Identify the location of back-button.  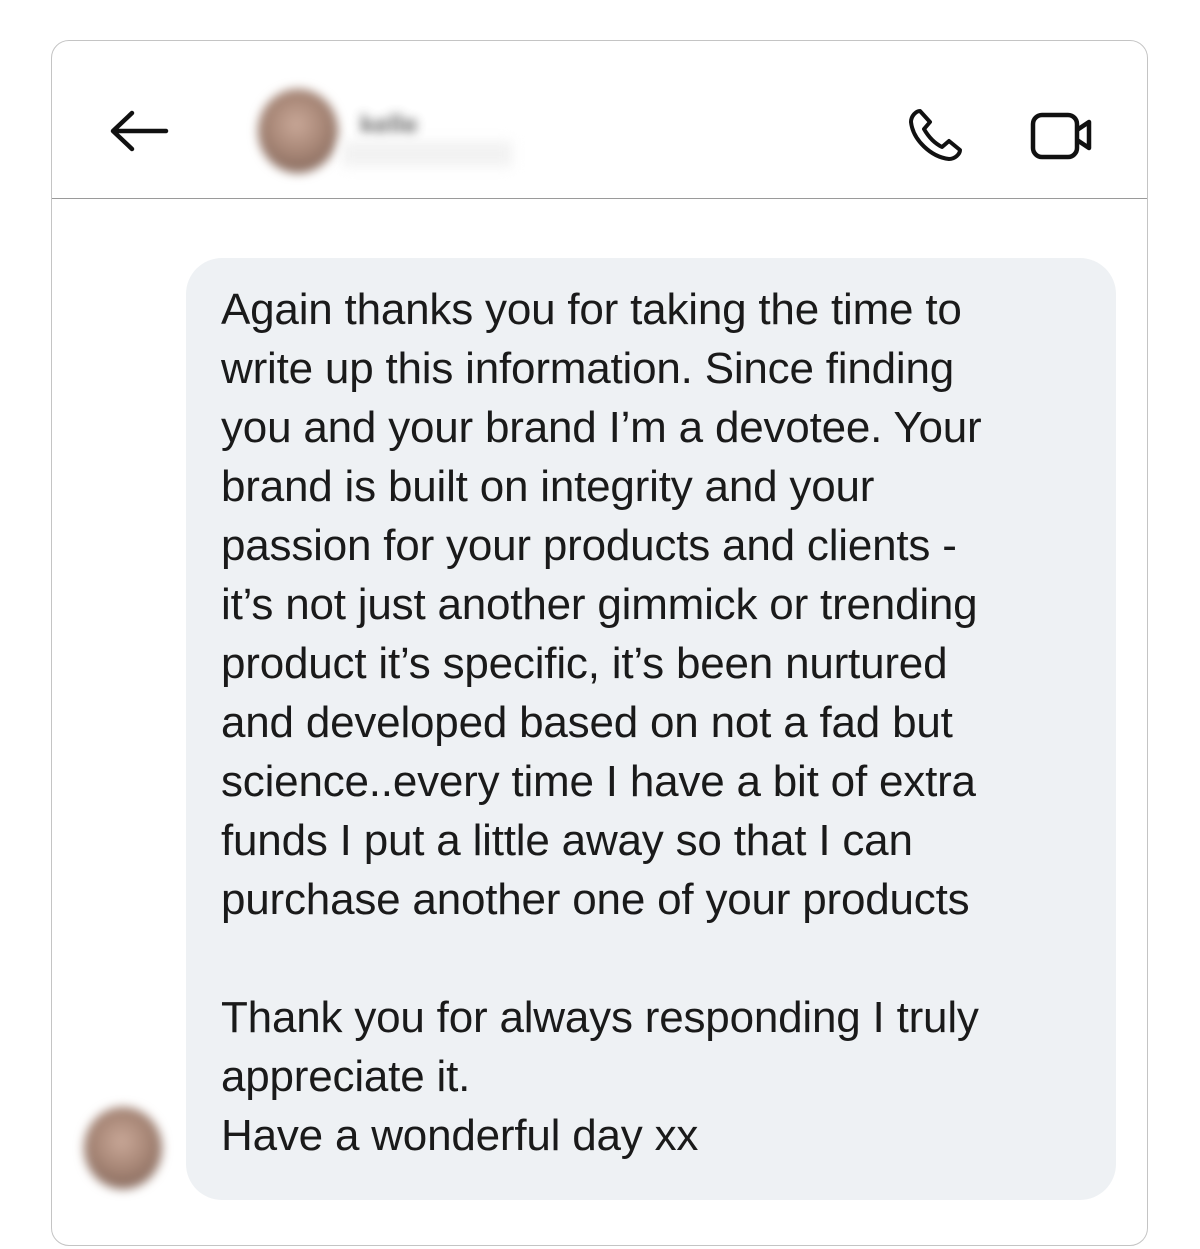
(139, 131).